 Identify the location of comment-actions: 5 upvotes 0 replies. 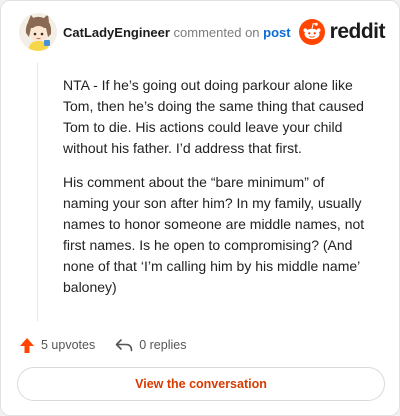
(102, 345).